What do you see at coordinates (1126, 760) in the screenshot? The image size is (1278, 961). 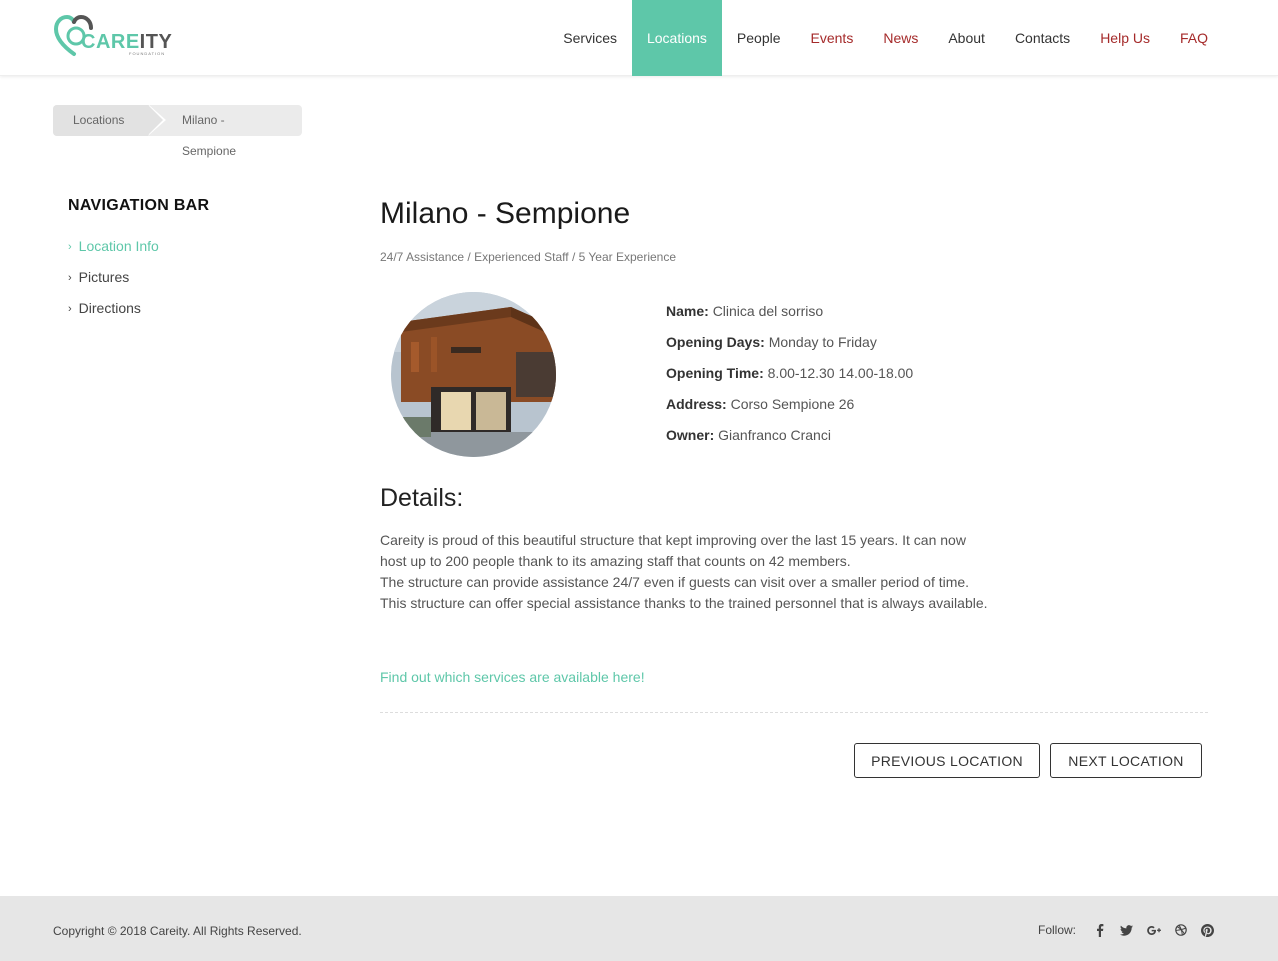 I see `next-location-button: NEXT LOCATION` at bounding box center [1126, 760].